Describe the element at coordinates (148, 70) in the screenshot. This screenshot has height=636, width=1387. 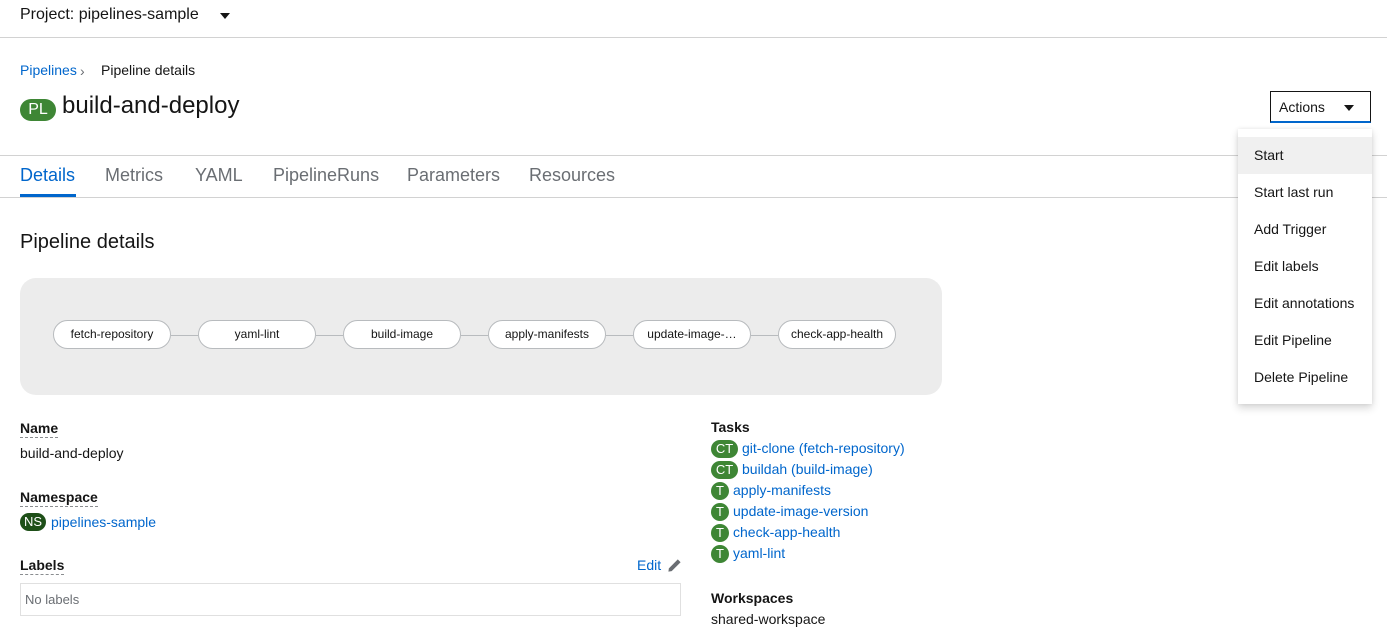
I see `breadcrumb-current: Pipeline details` at that location.